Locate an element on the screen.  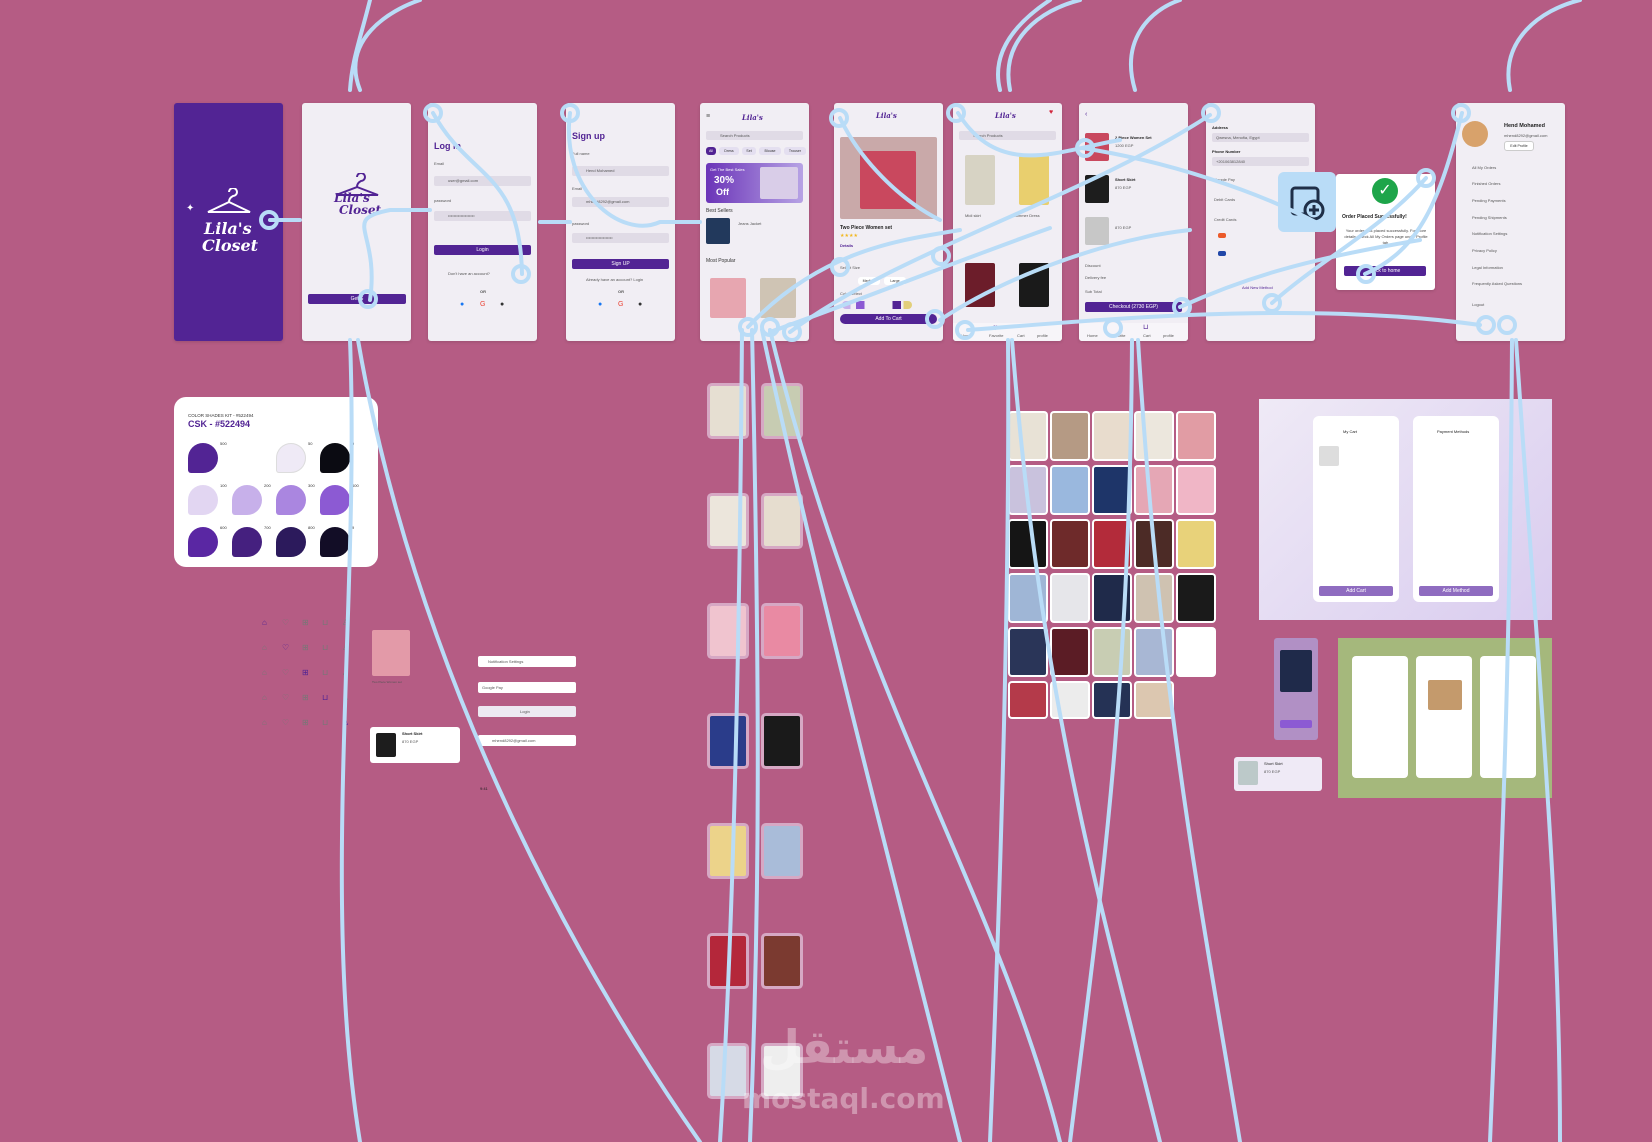
payment-button: Add Method is located at coordinates (1456, 591).